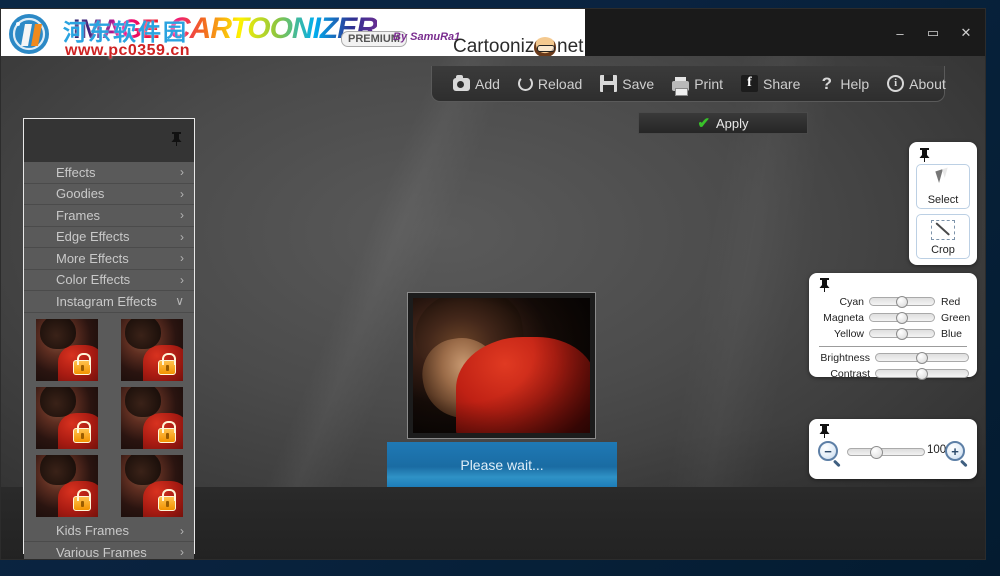  Describe the element at coordinates (109, 194) in the screenshot. I see `sidebar-item-goodies: Goodies ›` at that location.